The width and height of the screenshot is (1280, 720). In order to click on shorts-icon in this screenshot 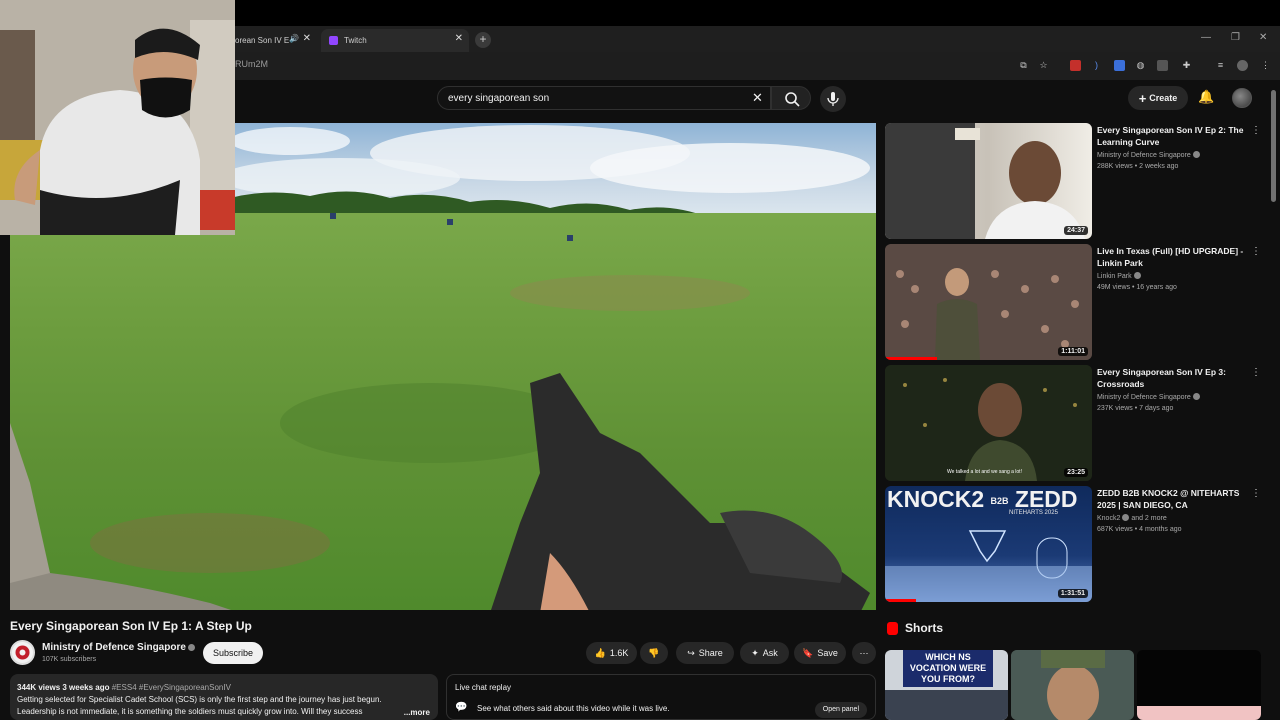, I will do `click(892, 628)`.